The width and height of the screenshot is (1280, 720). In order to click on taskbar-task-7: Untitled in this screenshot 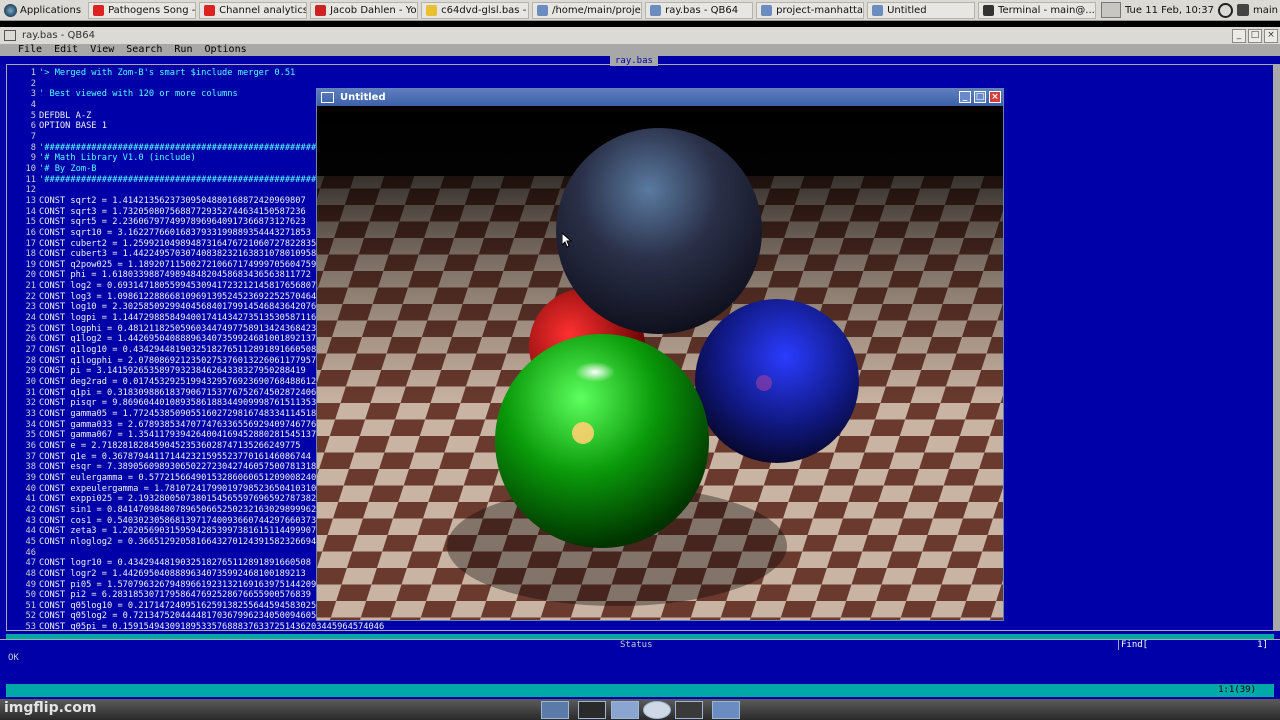, I will do `click(921, 10)`.